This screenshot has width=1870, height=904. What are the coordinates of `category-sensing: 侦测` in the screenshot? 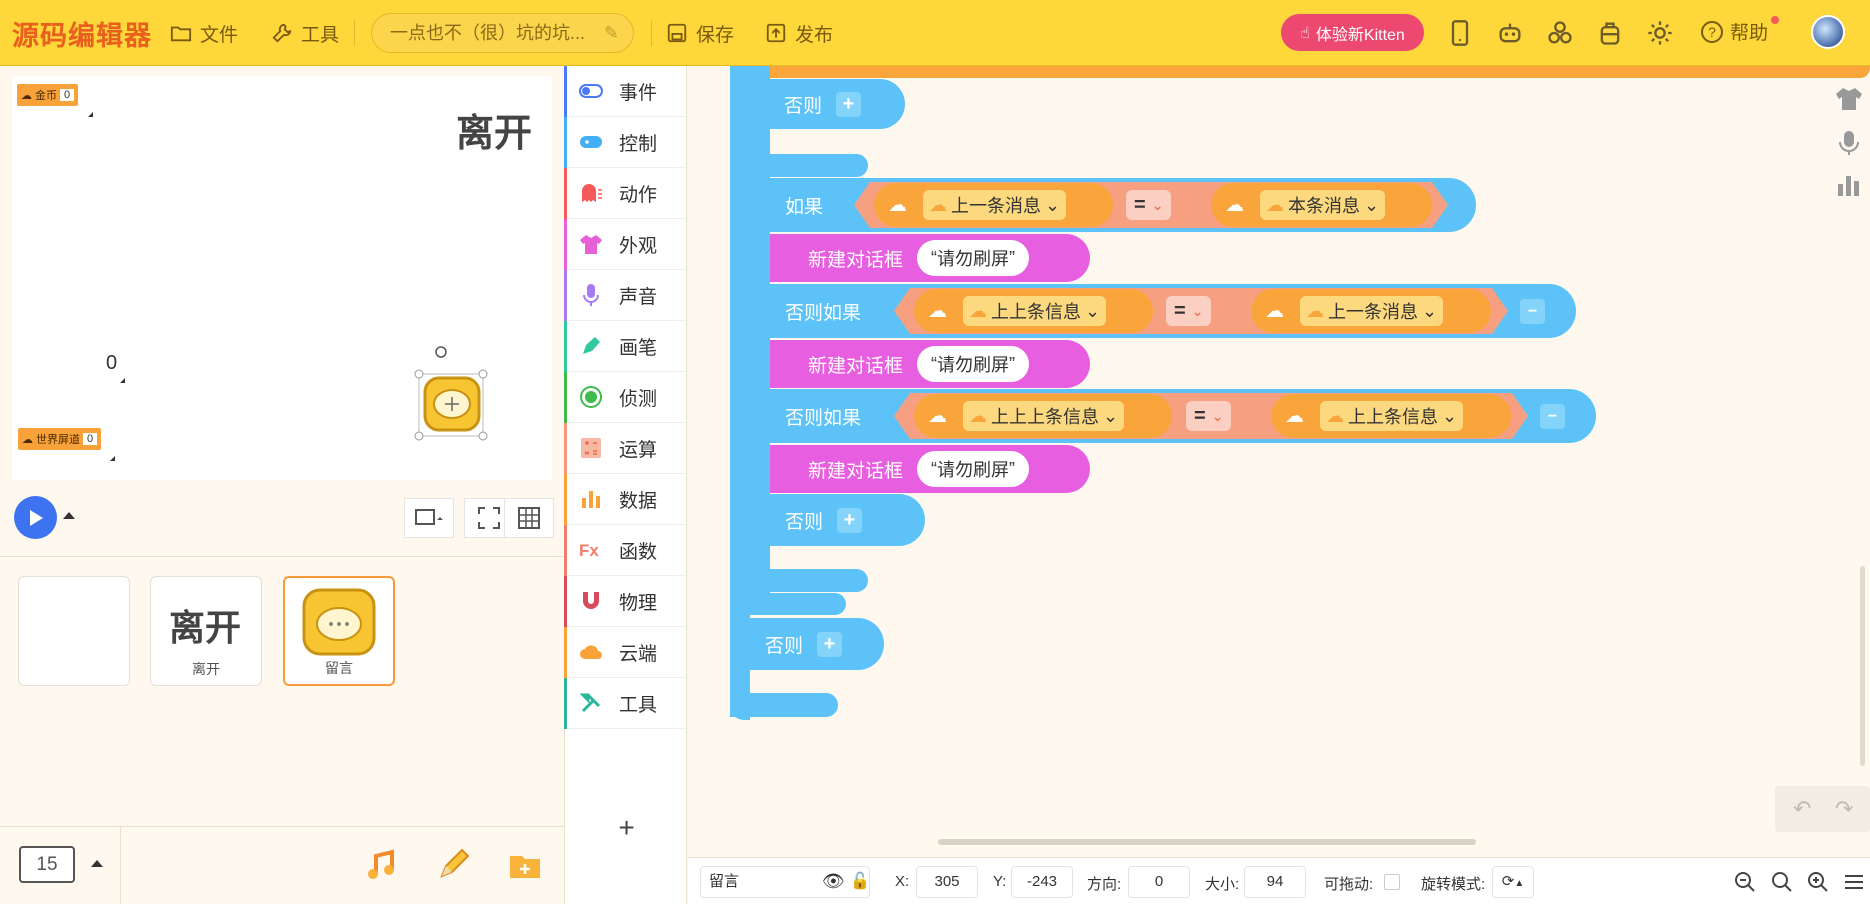 It's located at (626, 397).